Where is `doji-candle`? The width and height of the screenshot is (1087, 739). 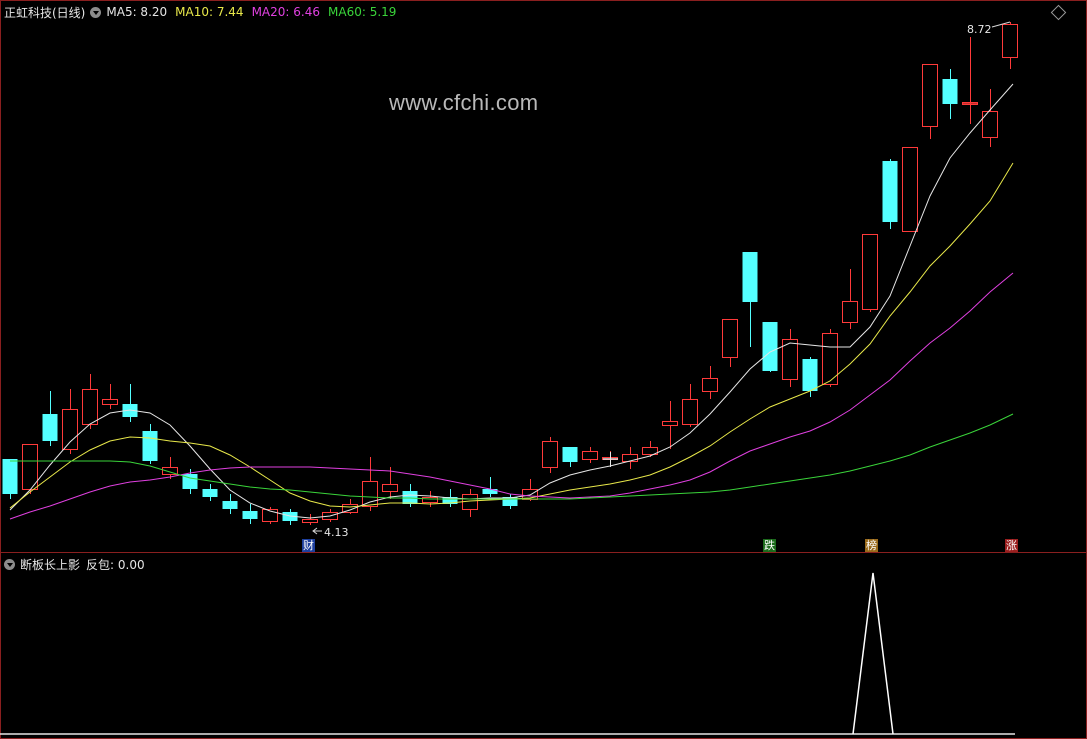 doji-candle is located at coordinates (970, 80).